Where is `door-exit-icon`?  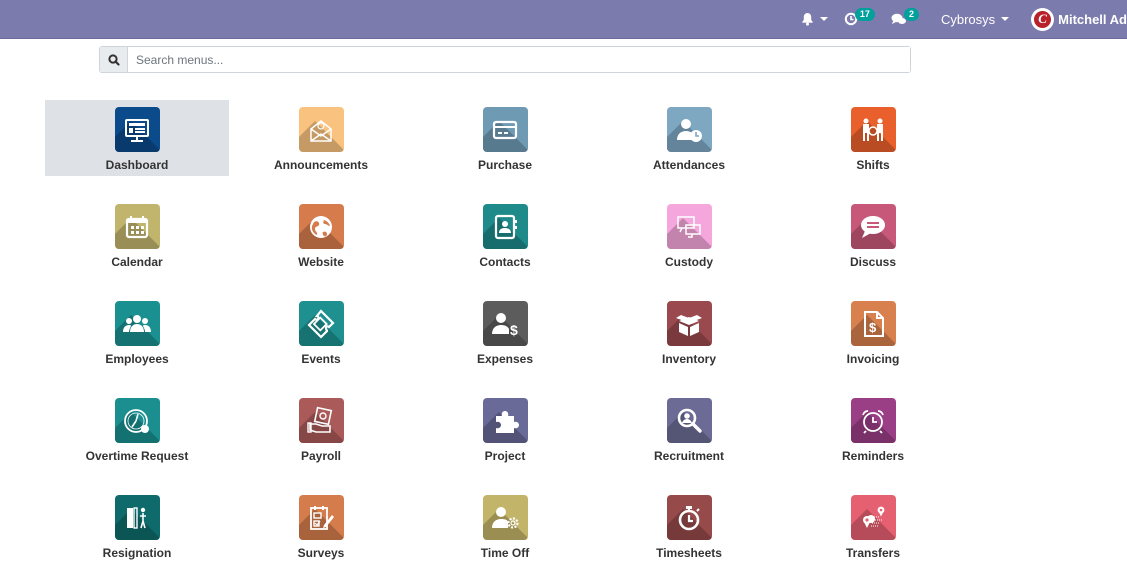 door-exit-icon is located at coordinates (137, 517).